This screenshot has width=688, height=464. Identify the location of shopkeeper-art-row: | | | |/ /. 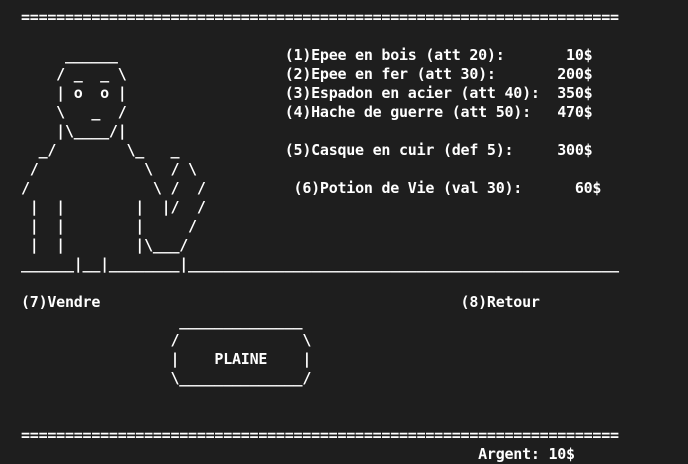
(148, 207).